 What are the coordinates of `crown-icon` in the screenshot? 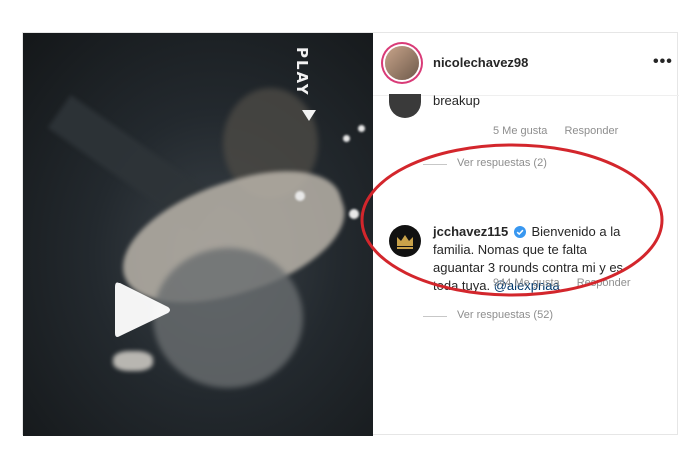 It's located at (405, 242).